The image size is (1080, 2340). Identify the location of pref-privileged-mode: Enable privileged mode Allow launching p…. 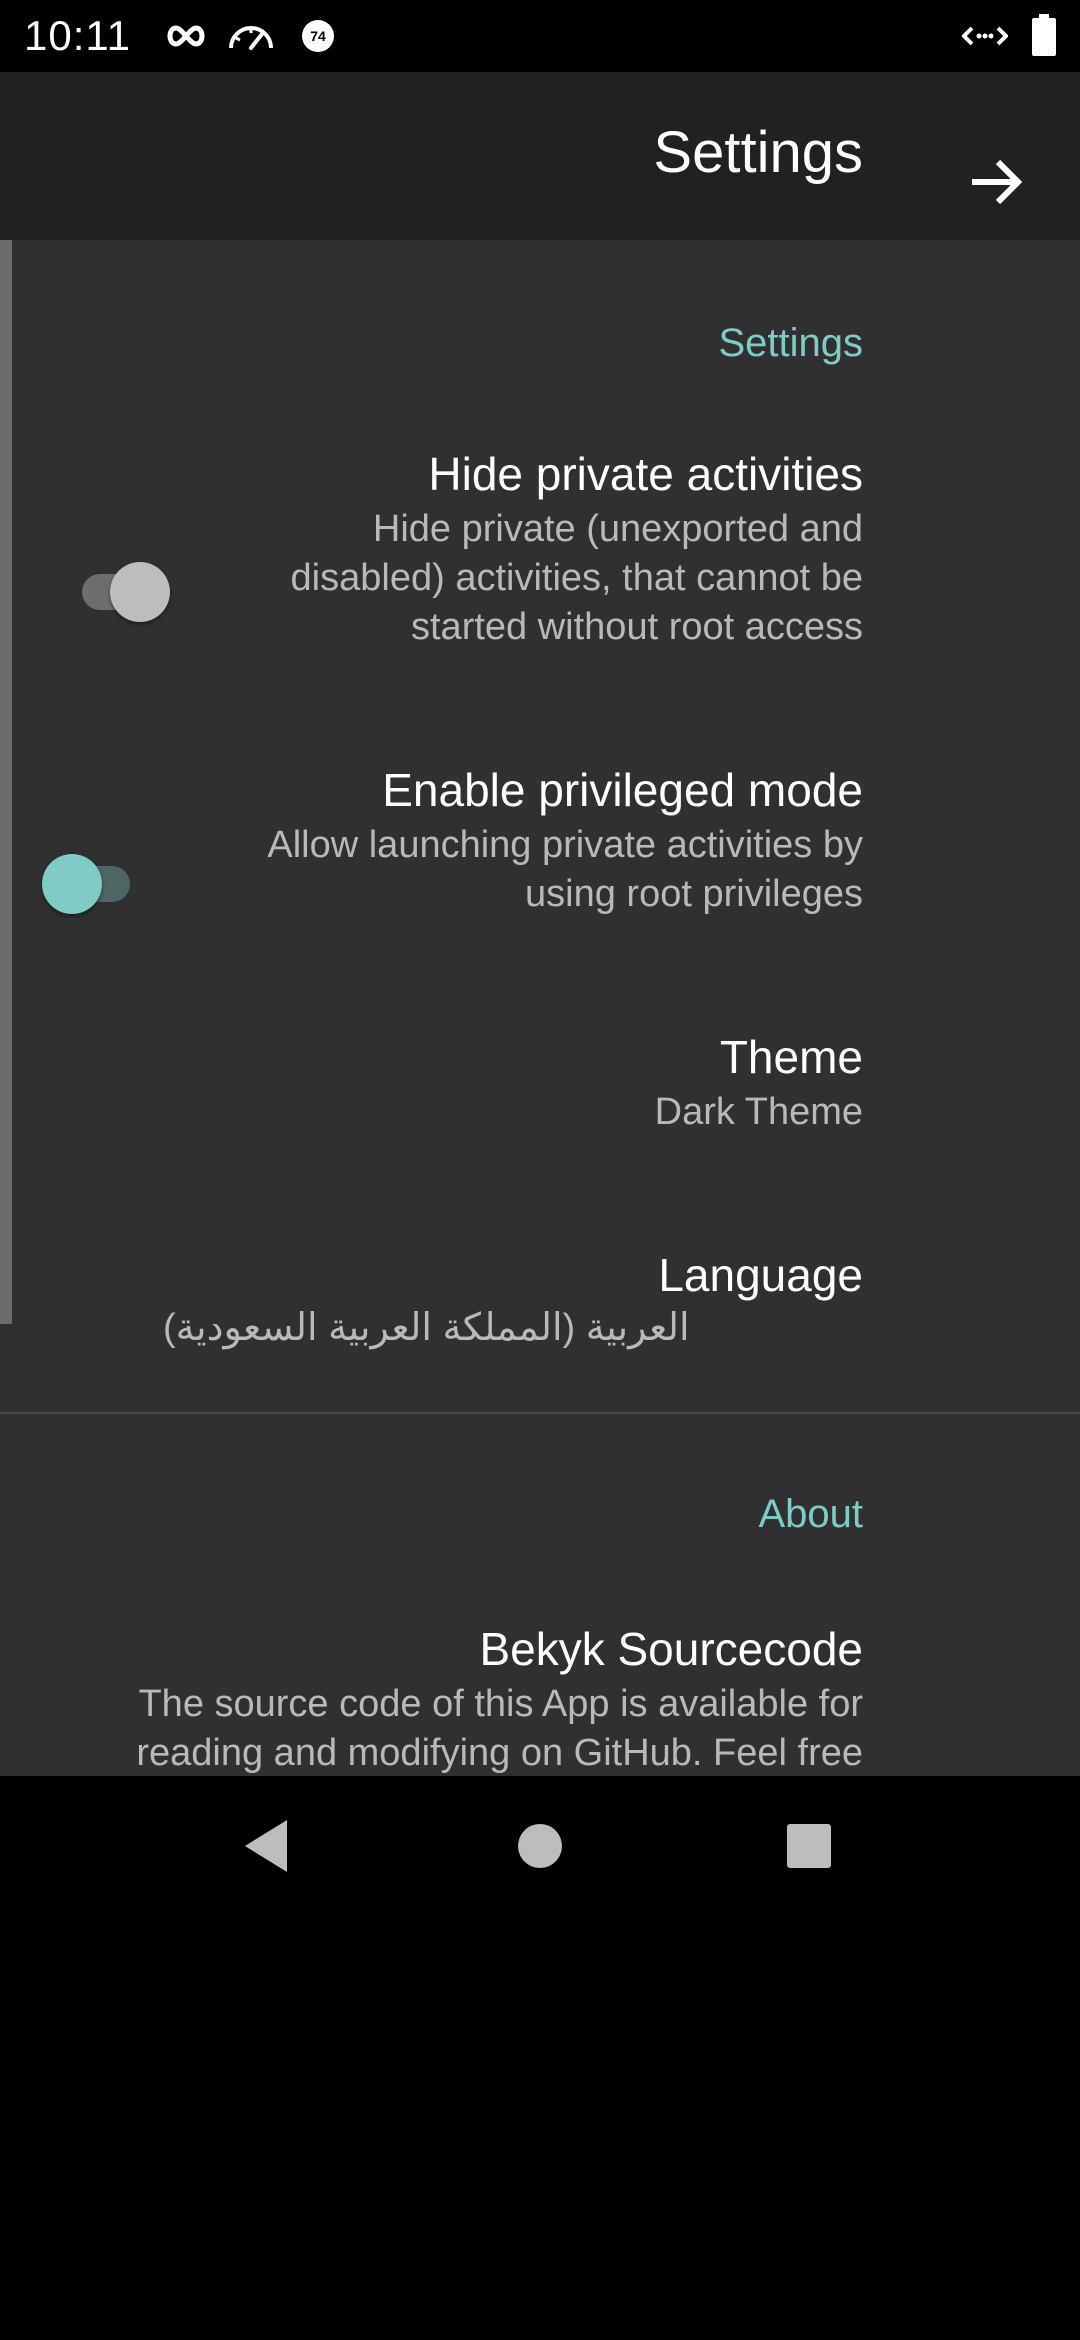
(543, 840).